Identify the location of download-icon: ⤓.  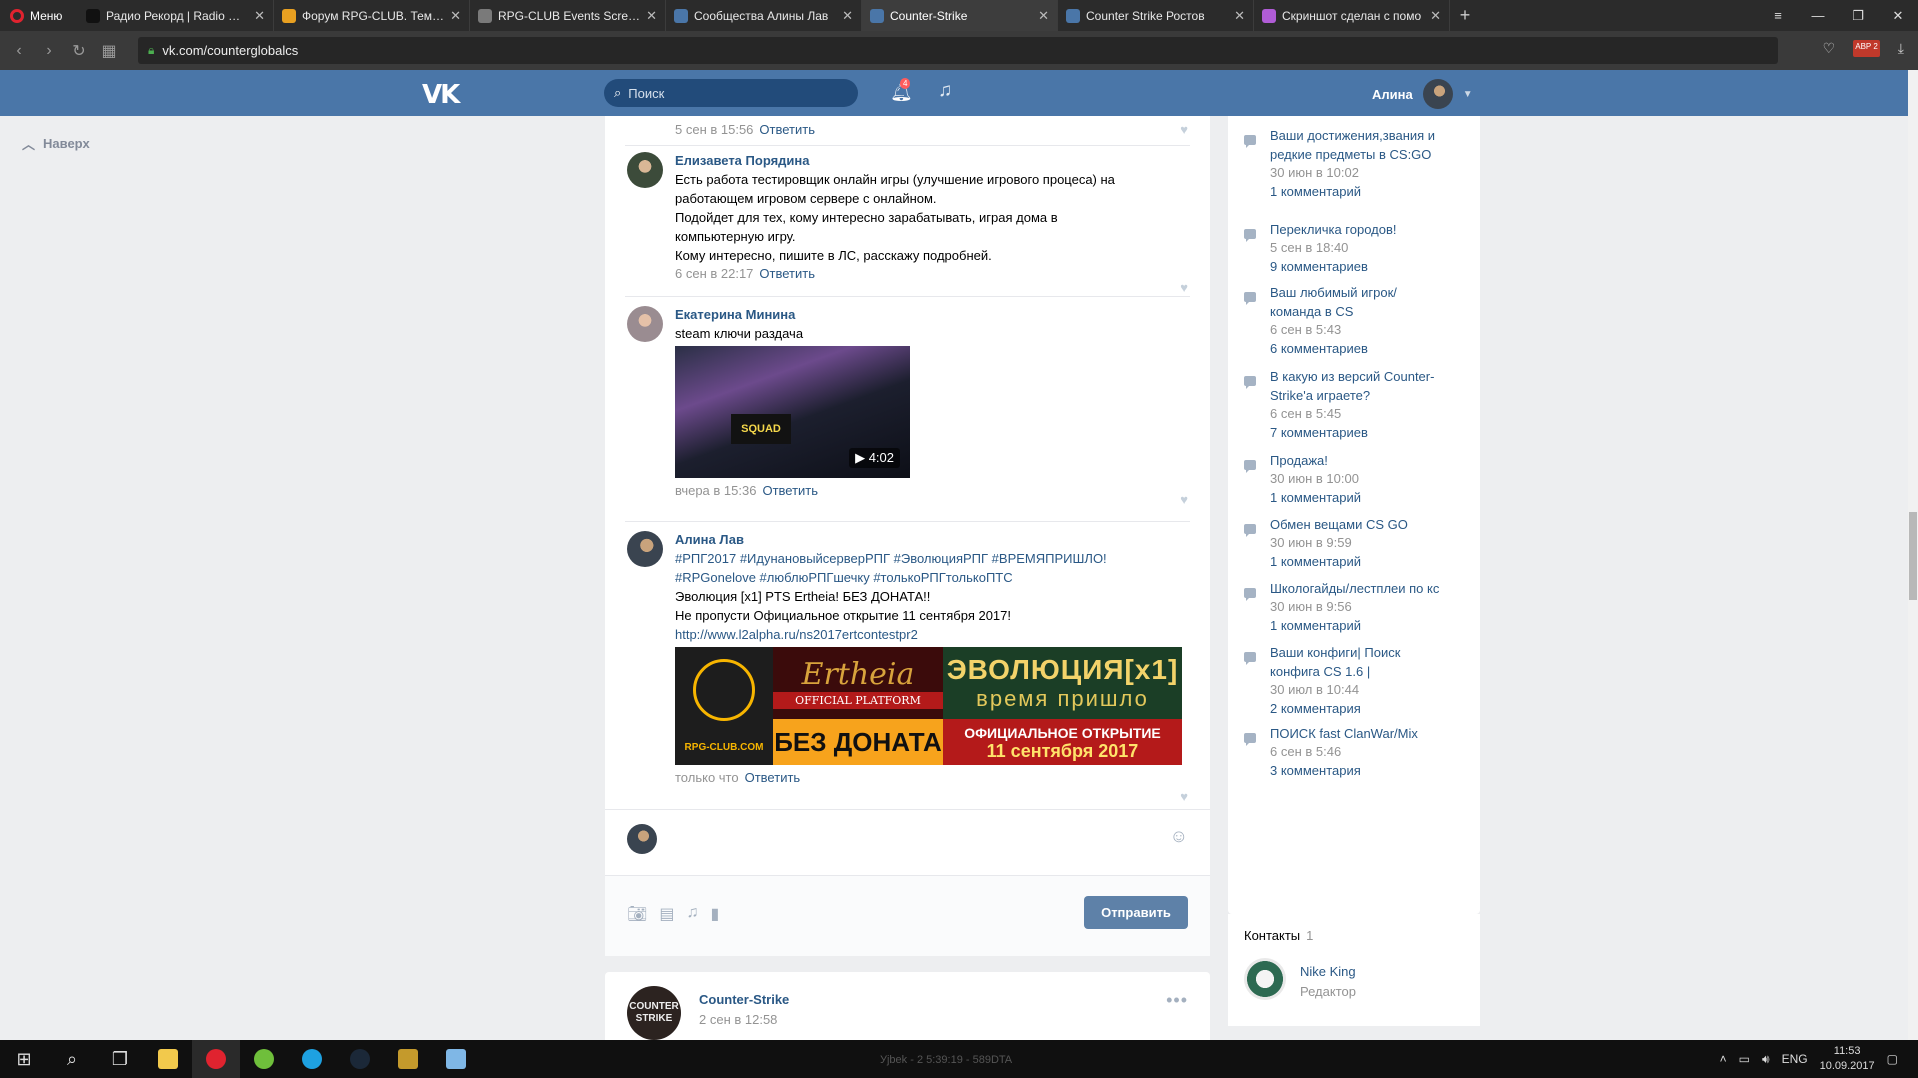
(1901, 48).